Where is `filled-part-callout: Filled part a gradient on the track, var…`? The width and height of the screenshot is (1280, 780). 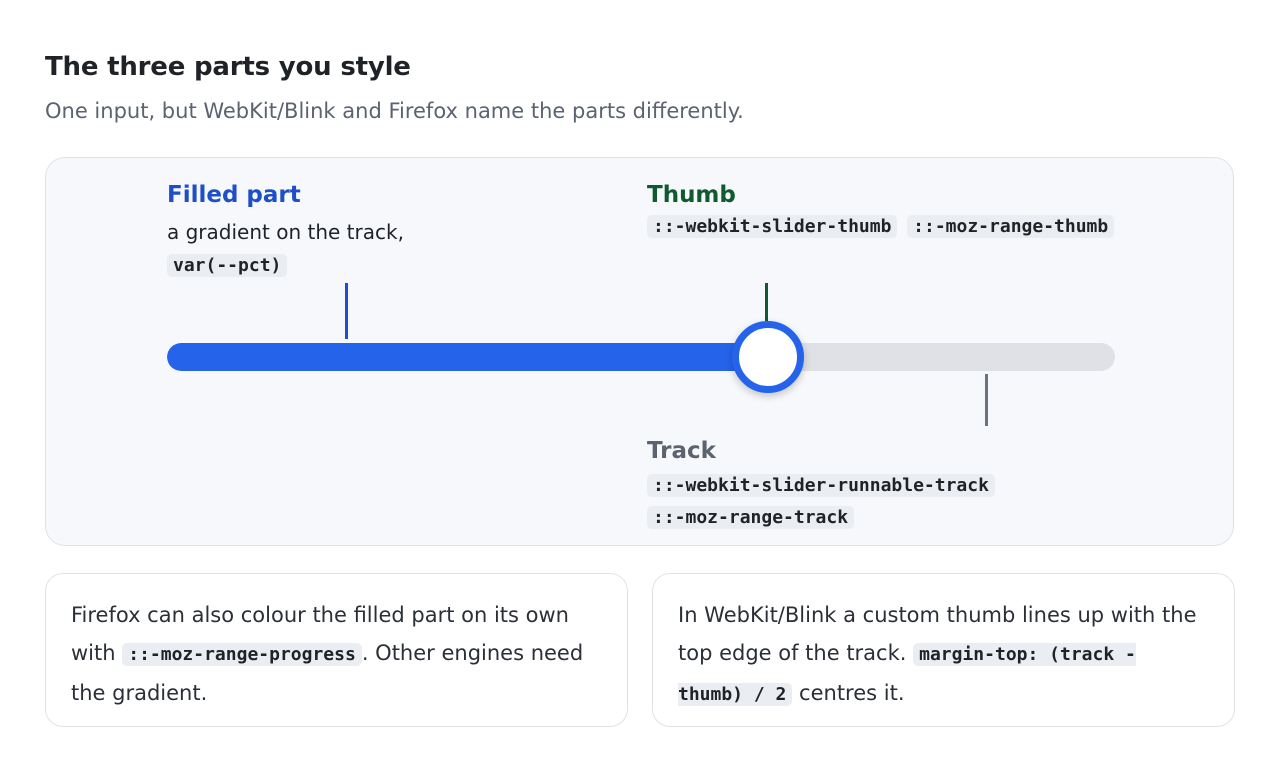 filled-part-callout: Filled part a gradient on the track, var… is located at coordinates (285, 232).